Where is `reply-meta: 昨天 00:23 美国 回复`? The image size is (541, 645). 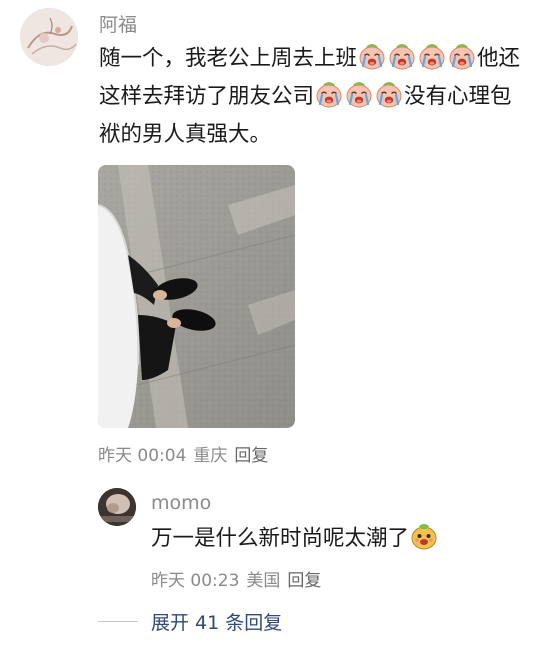
reply-meta: 昨天 00:23 美国 回复 is located at coordinates (239, 578).